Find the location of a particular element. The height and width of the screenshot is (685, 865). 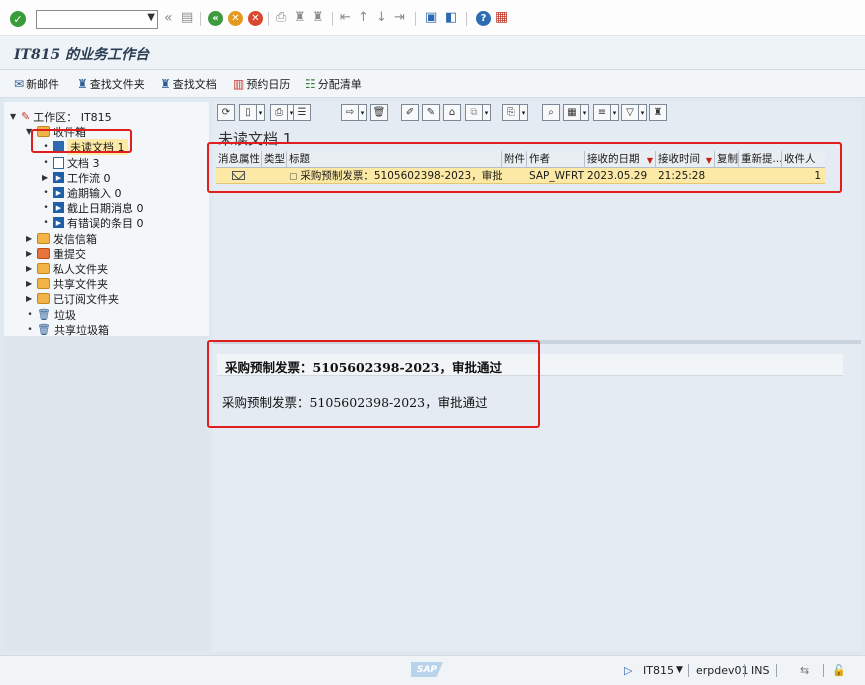

refresh-icon: ⟳ is located at coordinates (226, 112).